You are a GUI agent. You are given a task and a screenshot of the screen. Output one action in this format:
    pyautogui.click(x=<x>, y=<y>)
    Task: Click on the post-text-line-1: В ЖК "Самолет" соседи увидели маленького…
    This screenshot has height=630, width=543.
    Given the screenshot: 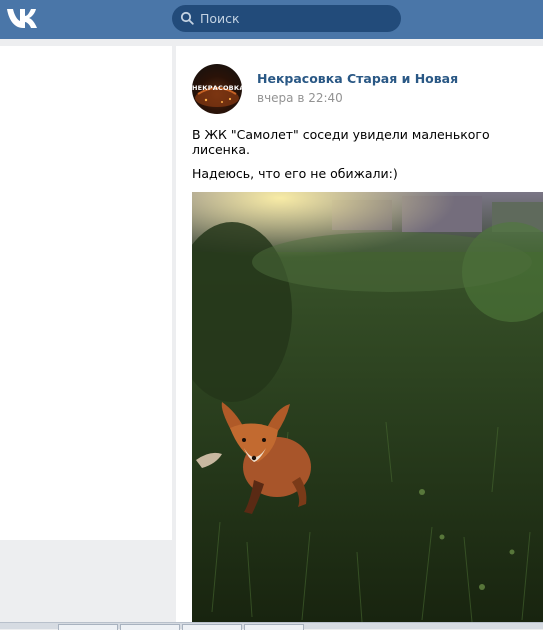 What is the action you would take?
    pyautogui.click(x=341, y=142)
    